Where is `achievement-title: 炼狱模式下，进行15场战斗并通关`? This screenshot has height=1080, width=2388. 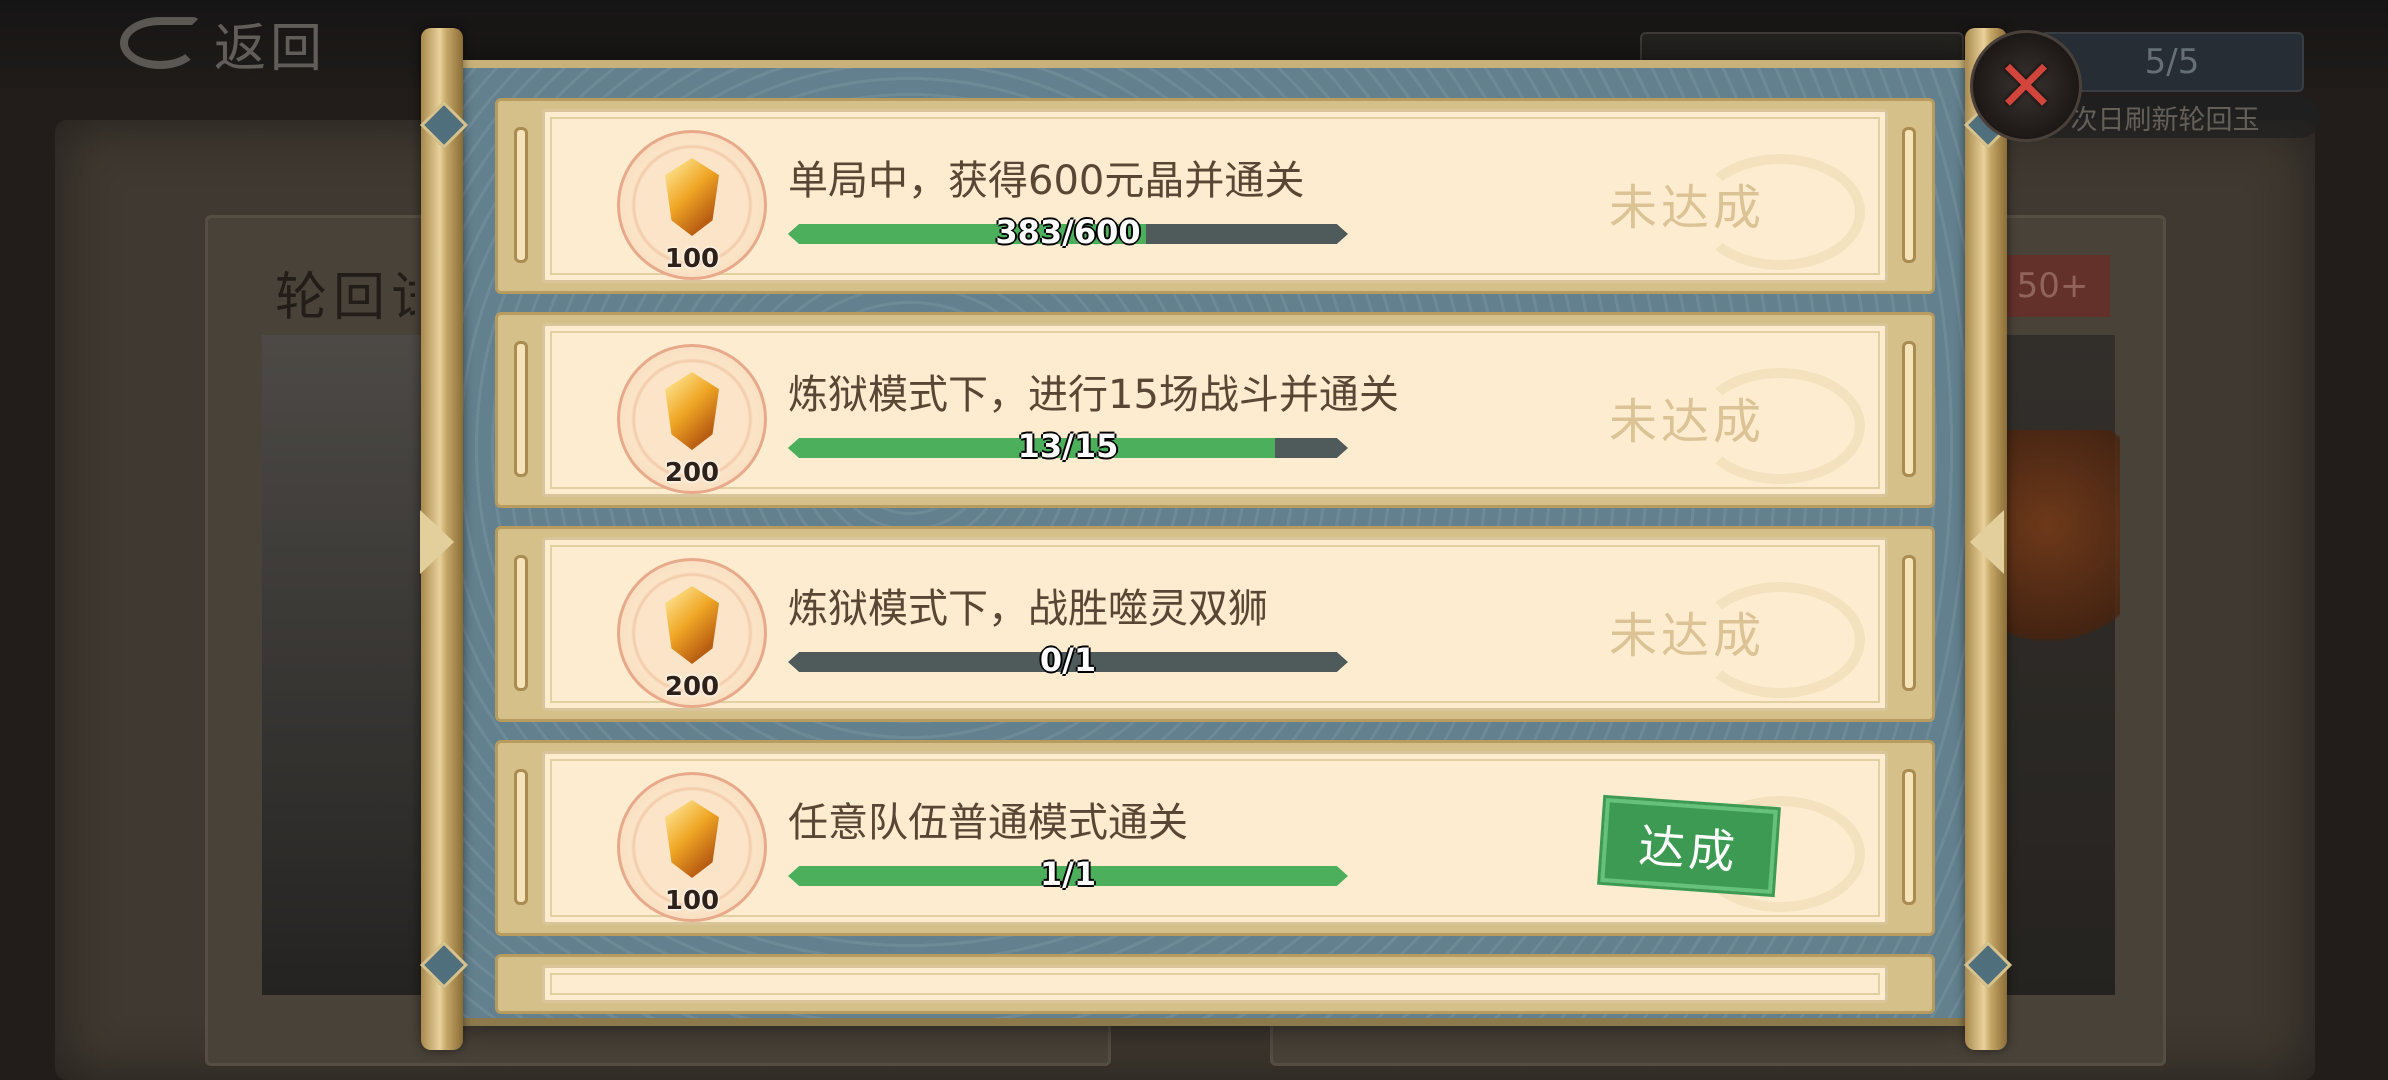 achievement-title: 炼狱模式下，进行15场战斗并通关 is located at coordinates (1093, 395).